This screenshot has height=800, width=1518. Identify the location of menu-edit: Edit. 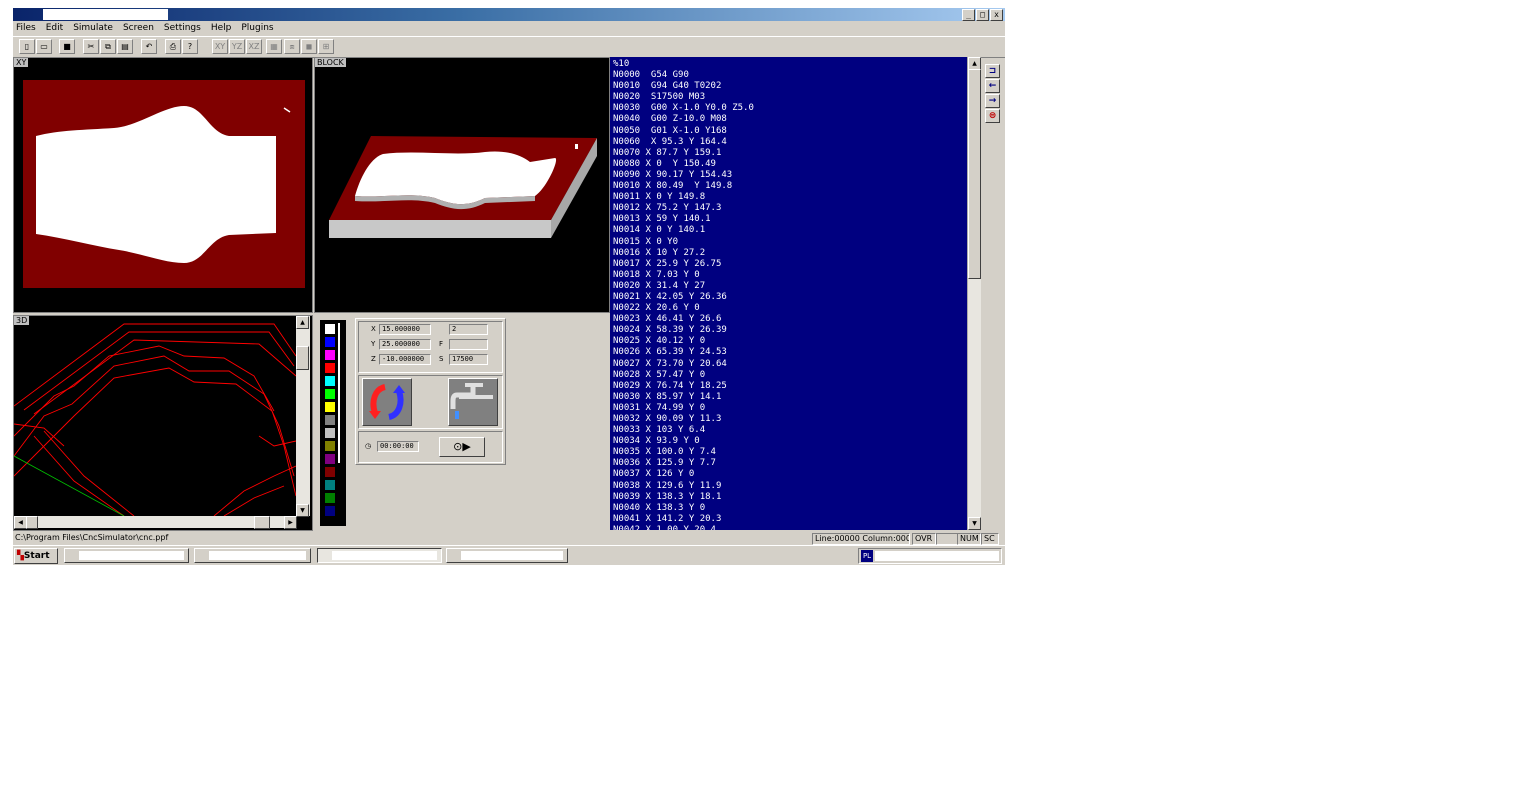
(54, 28).